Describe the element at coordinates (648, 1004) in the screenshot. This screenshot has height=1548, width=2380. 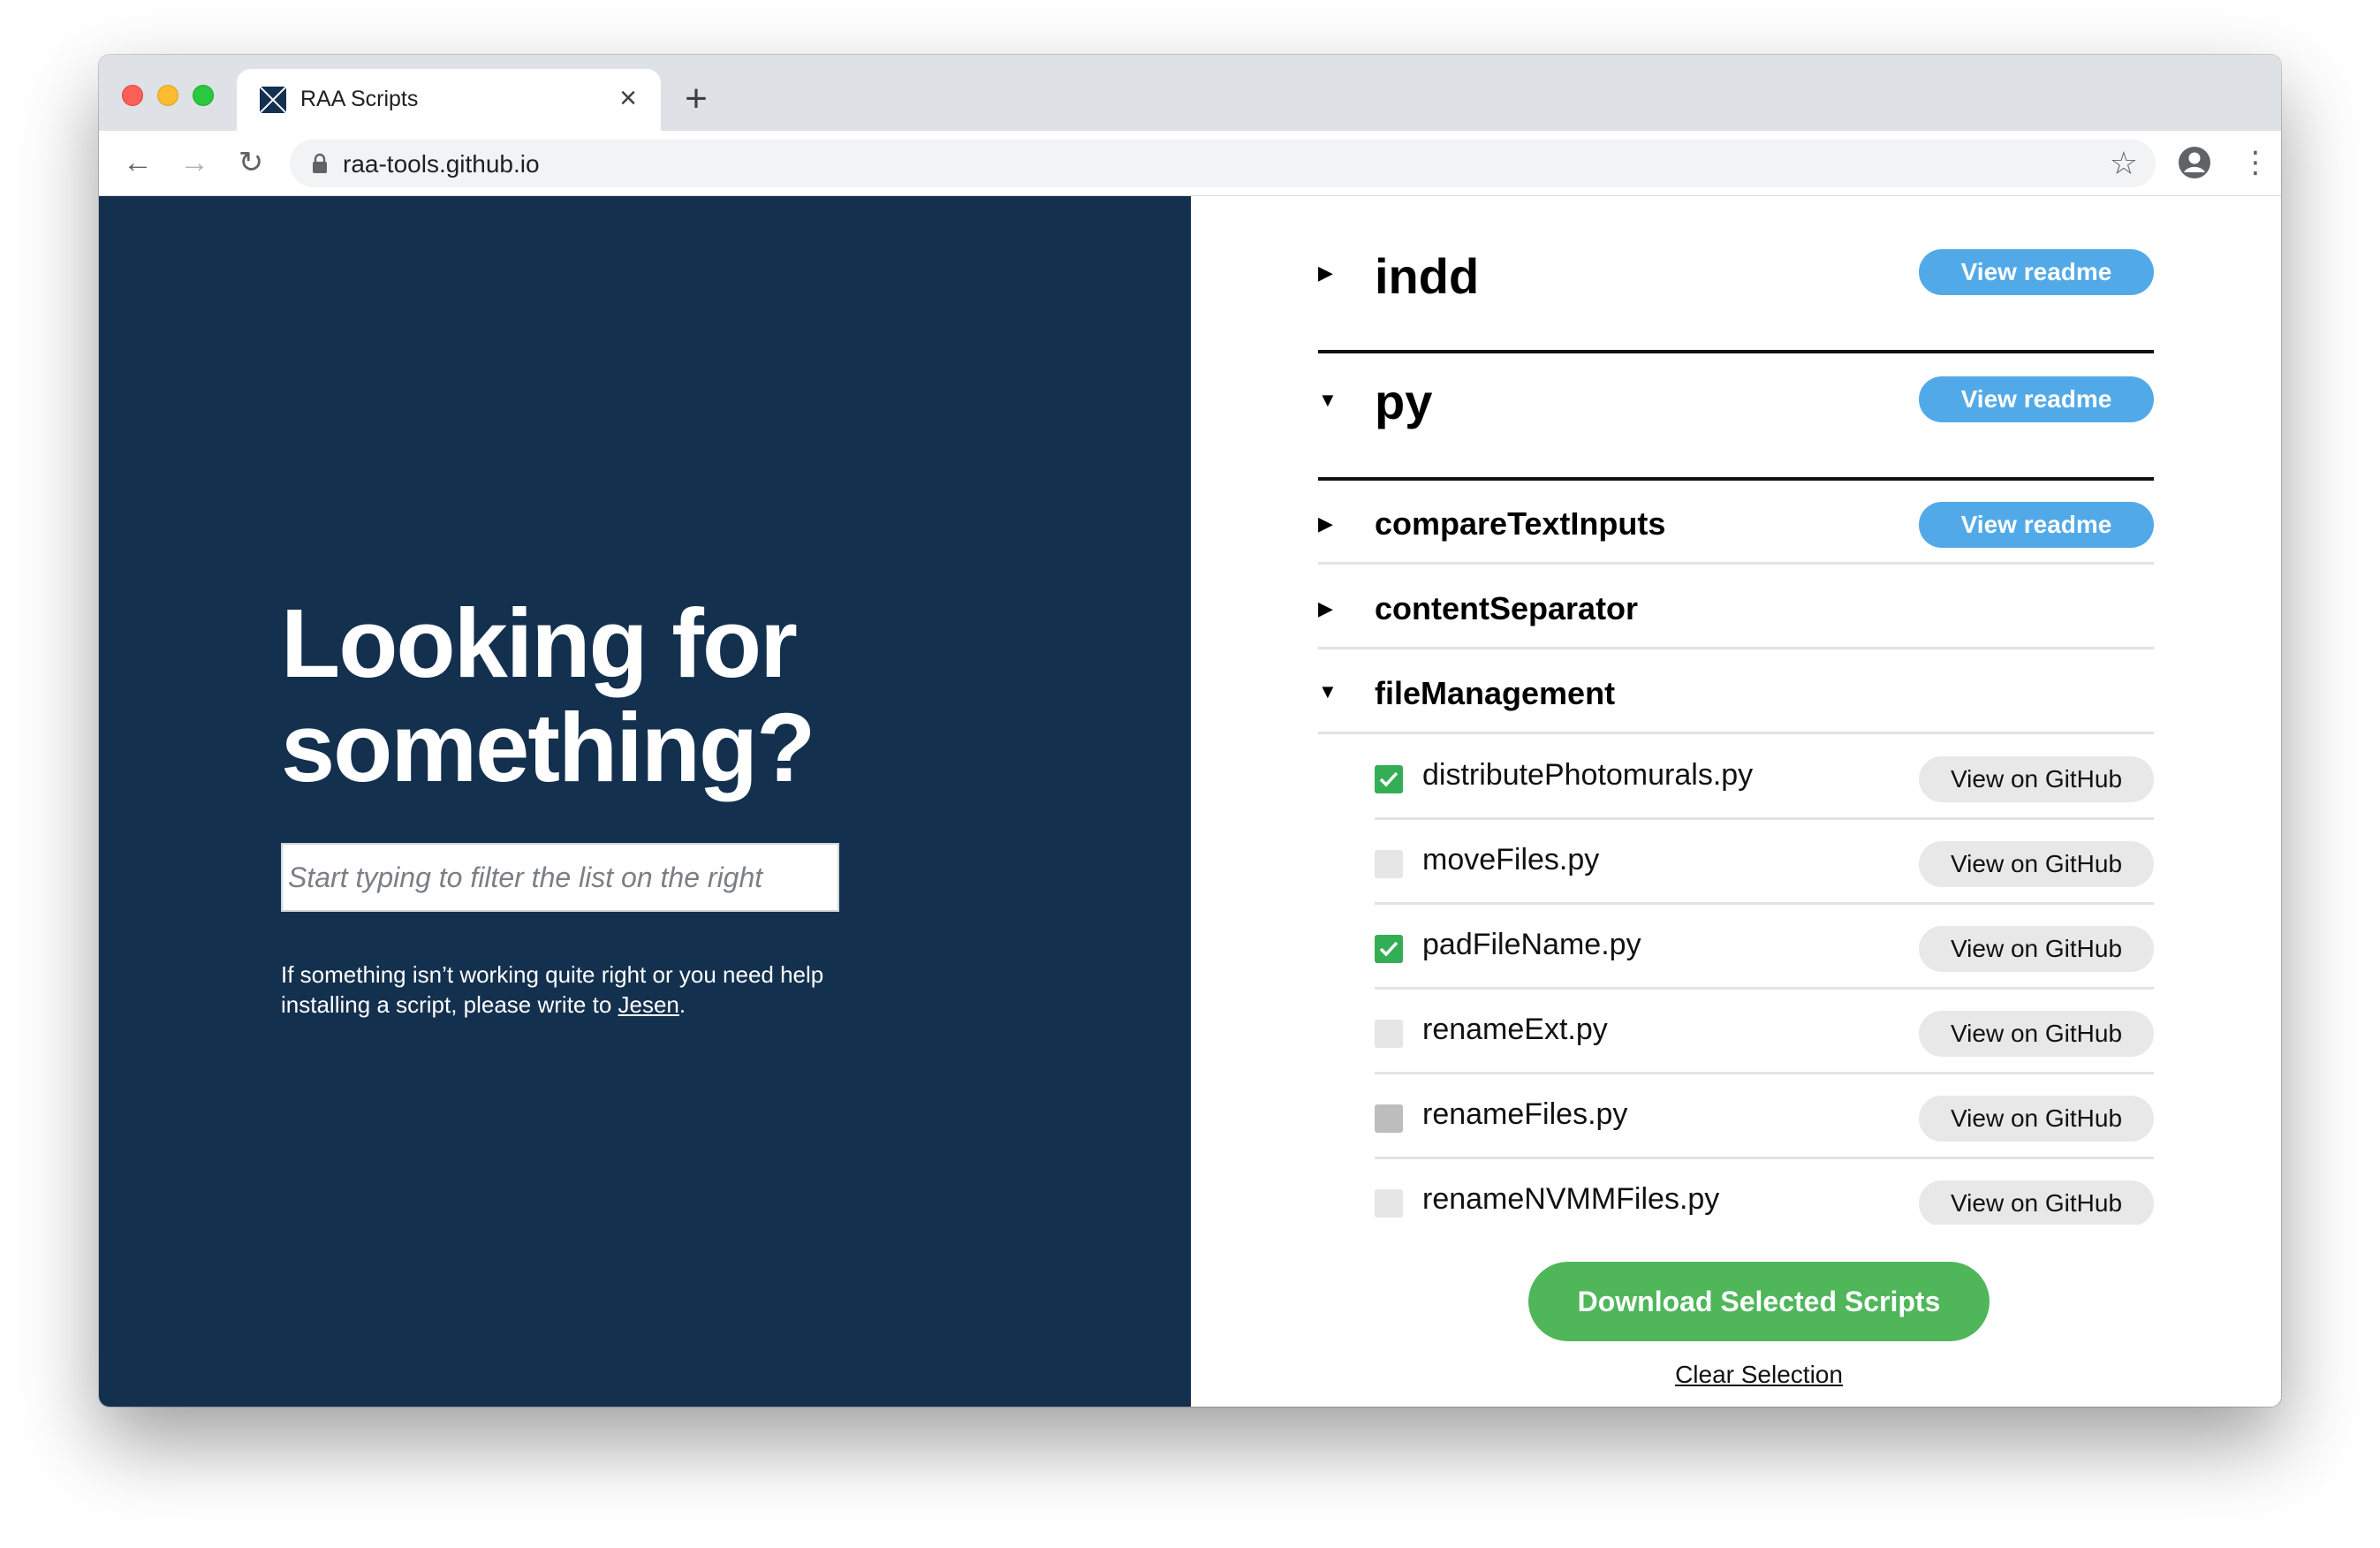
I see `contact-link: Jesen` at that location.